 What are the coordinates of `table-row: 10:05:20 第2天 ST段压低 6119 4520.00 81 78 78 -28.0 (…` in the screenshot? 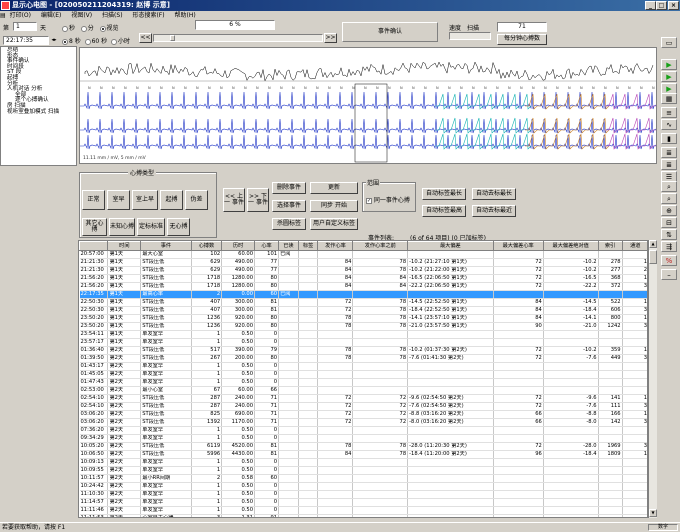 It's located at (363, 446).